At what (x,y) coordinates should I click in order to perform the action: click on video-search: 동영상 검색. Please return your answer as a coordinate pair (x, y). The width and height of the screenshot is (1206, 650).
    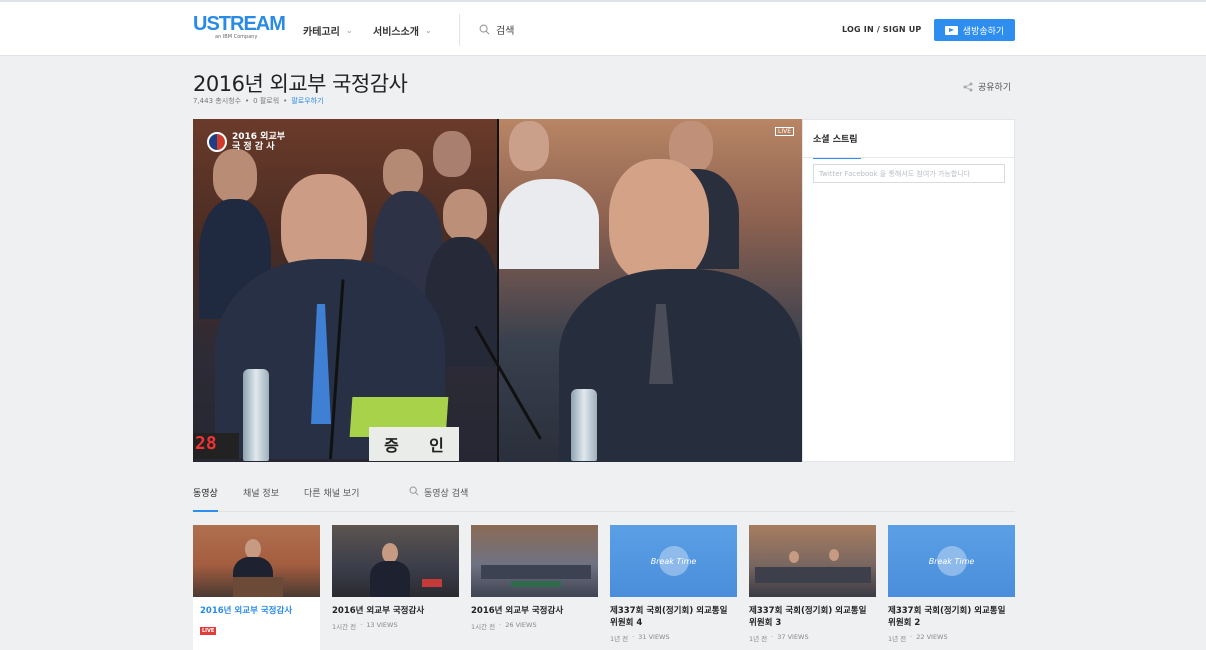
    Looking at the image, I should click on (438, 492).